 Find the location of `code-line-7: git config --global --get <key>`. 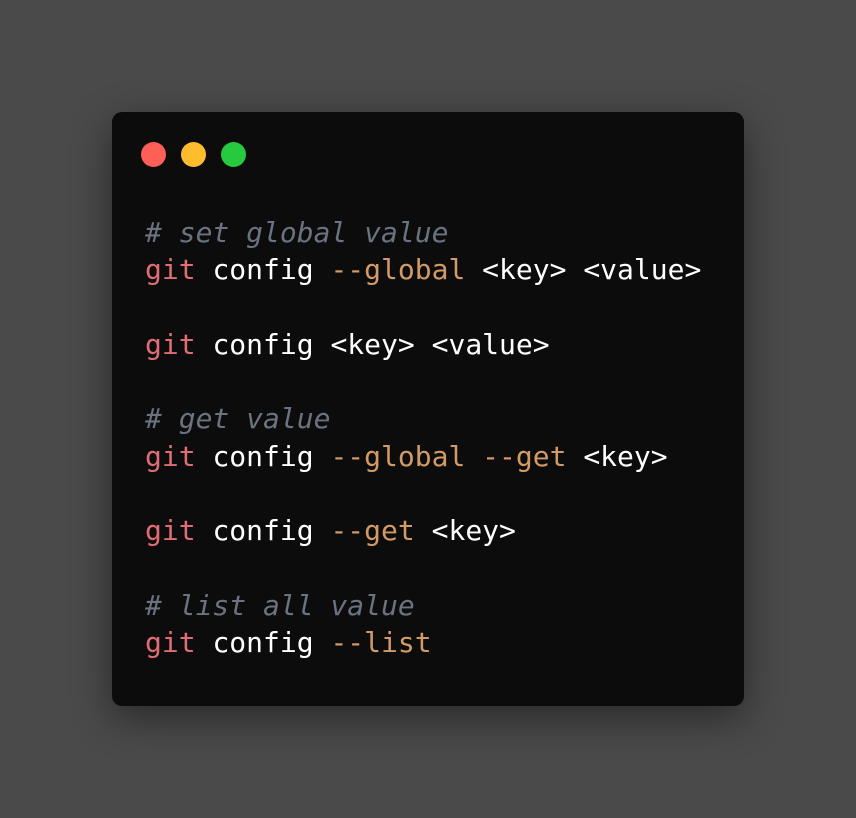

code-line-7: git config --global --get <key> is located at coordinates (423, 456).